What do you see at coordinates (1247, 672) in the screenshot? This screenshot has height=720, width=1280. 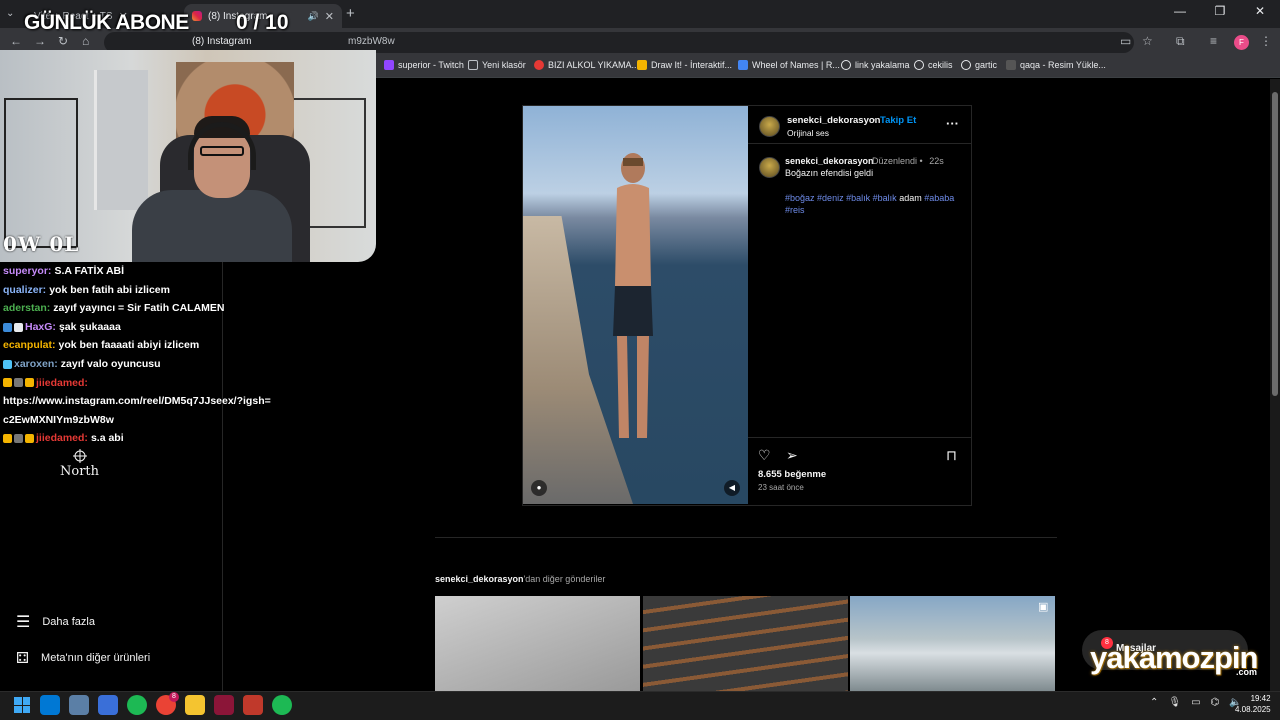 I see `watermark-sub: .com` at bounding box center [1247, 672].